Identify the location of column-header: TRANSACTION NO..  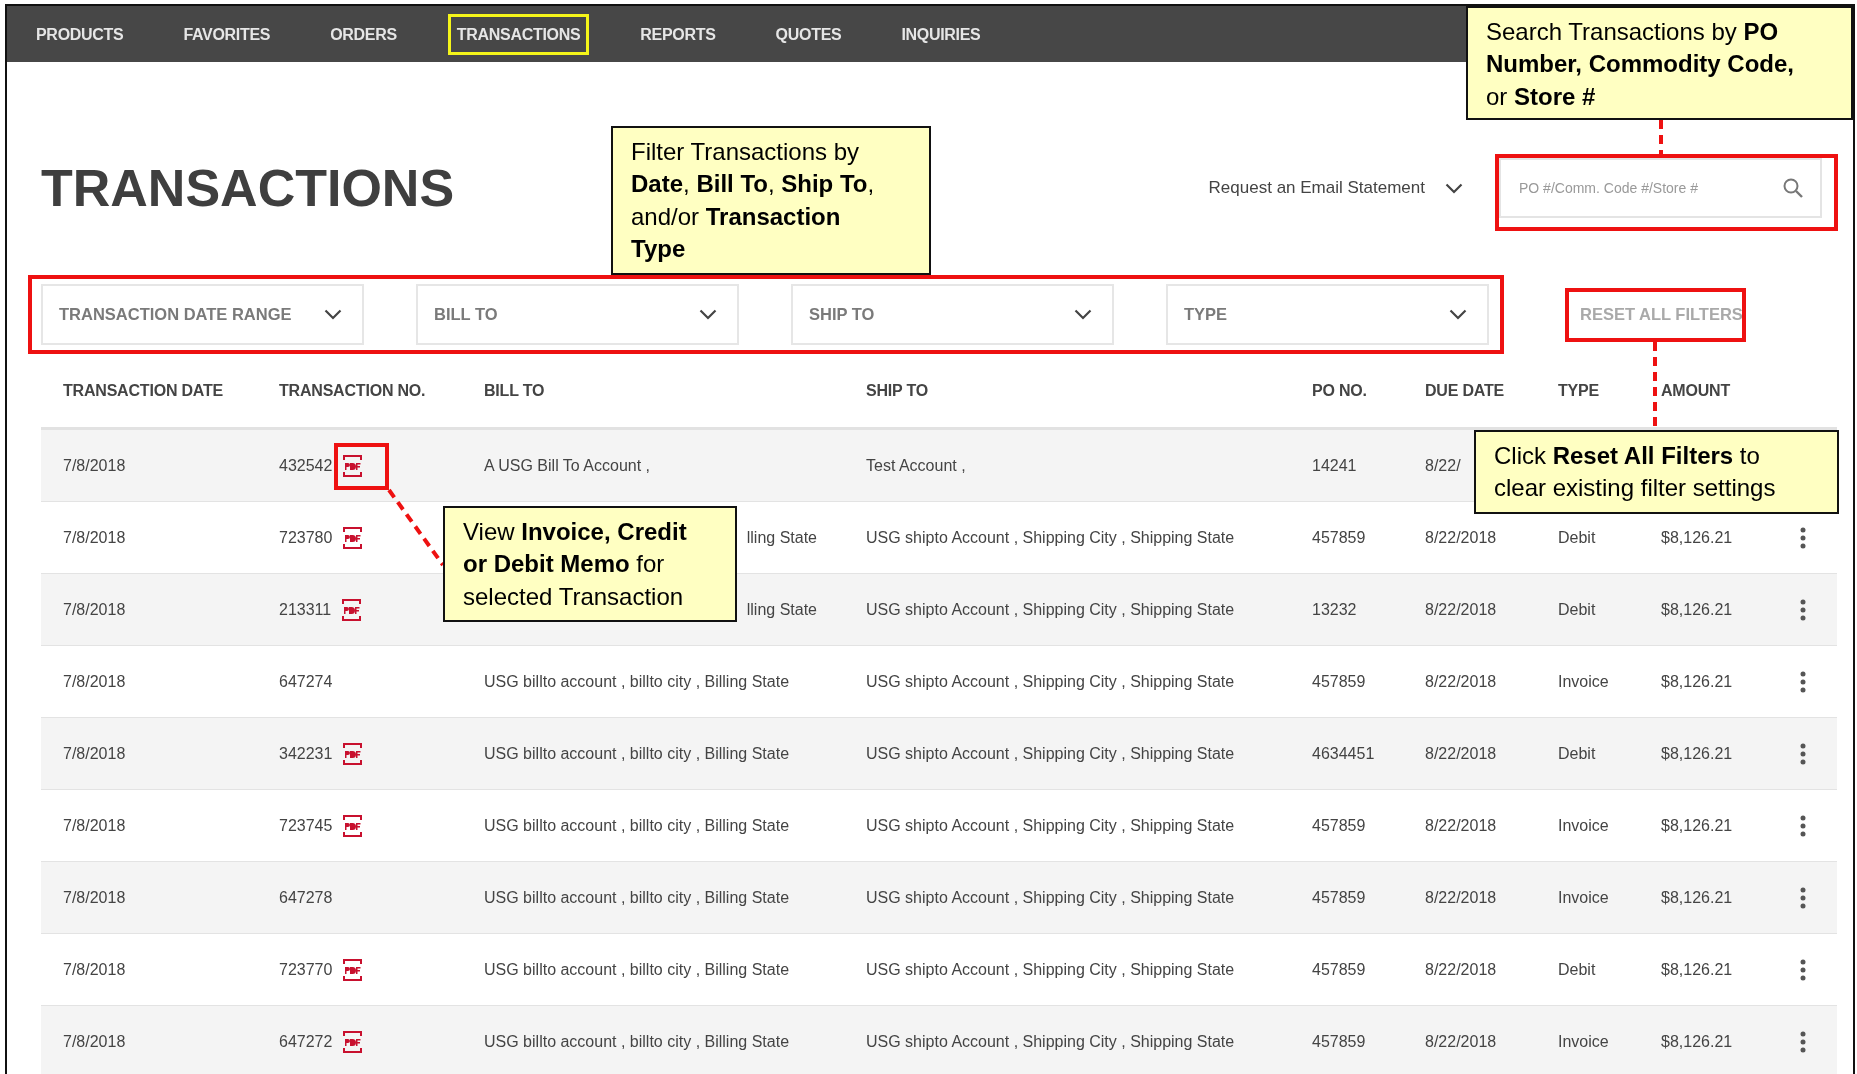
(381, 391).